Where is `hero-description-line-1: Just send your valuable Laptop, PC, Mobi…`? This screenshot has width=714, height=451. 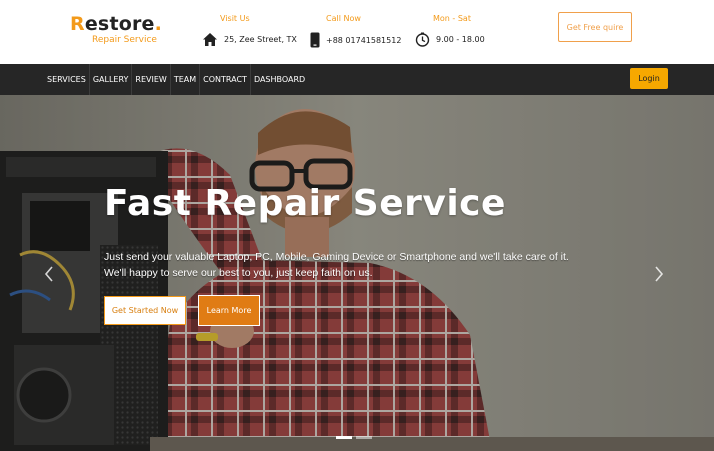 hero-description-line-1: Just send your valuable Laptop, PC, Mobi… is located at coordinates (336, 257).